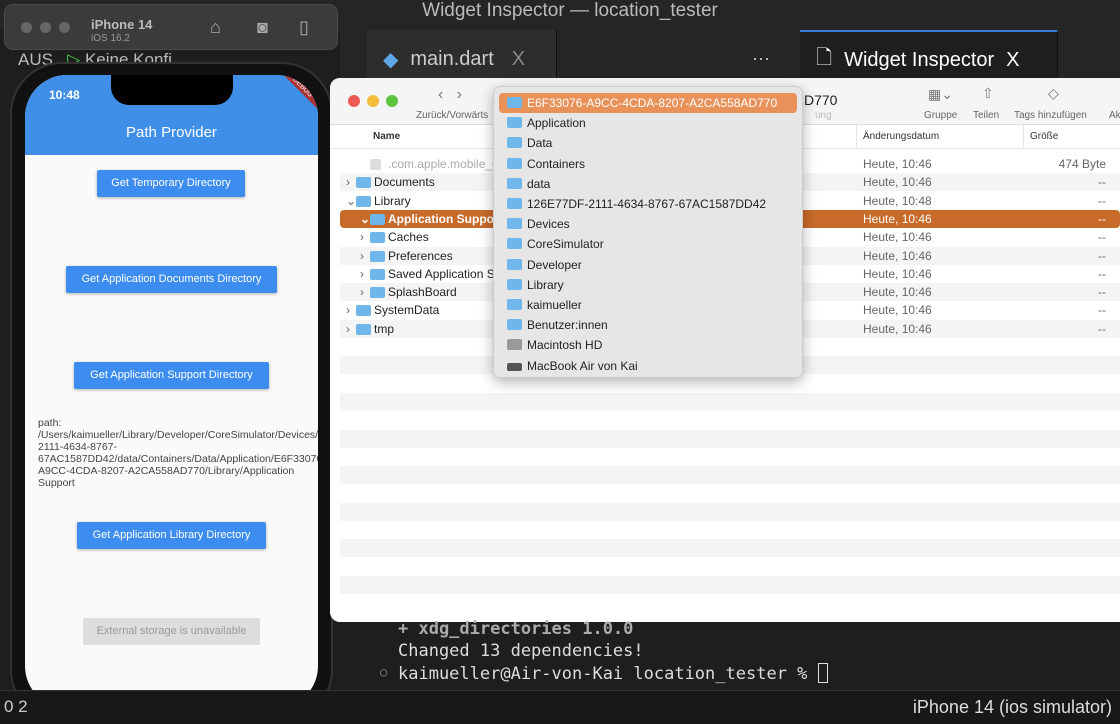  Describe the element at coordinates (1050, 115) in the screenshot. I see `tags-button: Tags hinzufügen` at that location.